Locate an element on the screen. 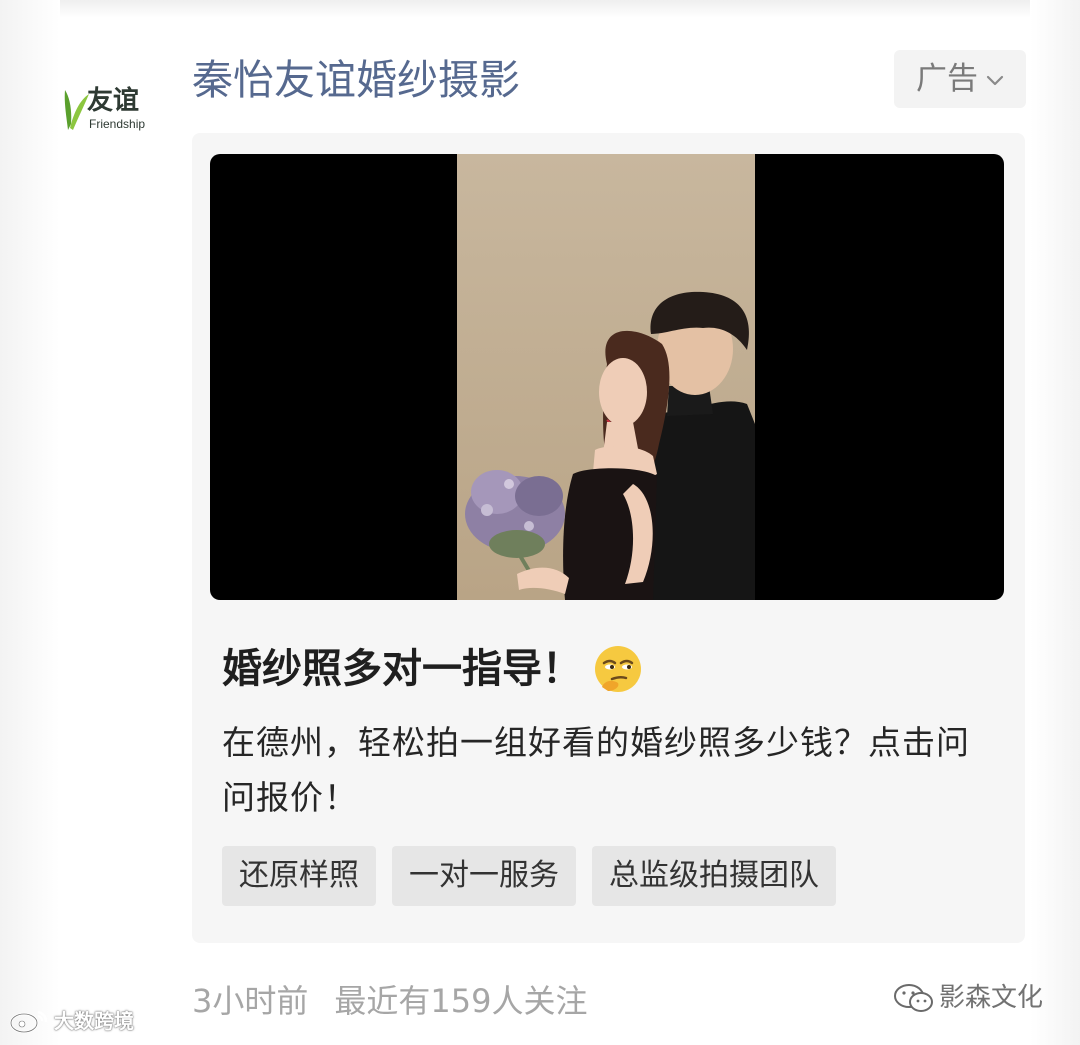 The image size is (1080, 1045). watermark-left-text: 大数跨境 is located at coordinates (94, 1021).